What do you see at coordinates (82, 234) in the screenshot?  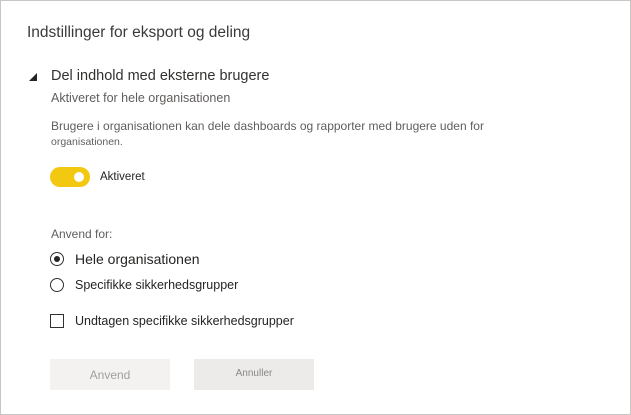 I see `apply-for-label: Anvend for:` at bounding box center [82, 234].